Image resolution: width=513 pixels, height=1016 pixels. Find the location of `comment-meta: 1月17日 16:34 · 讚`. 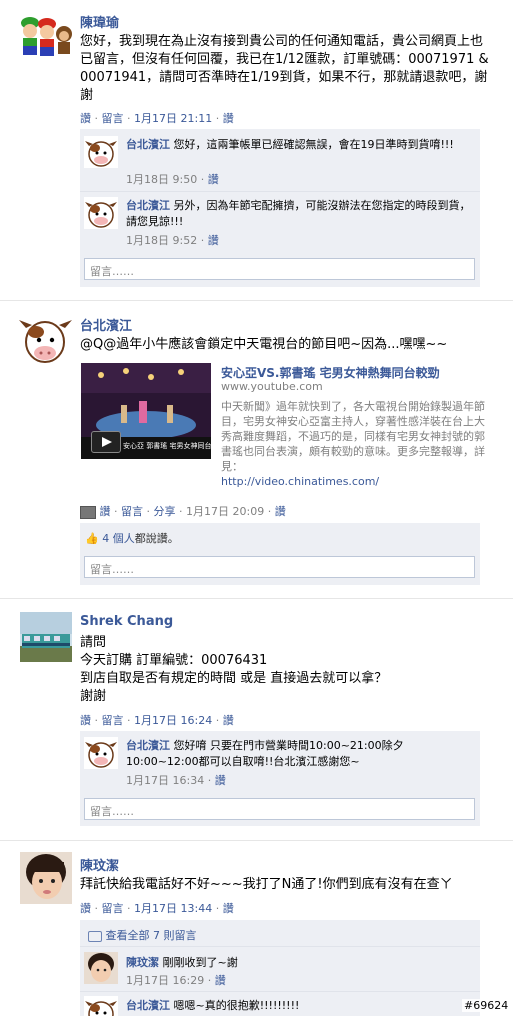

comment-meta: 1月17日 16:34 · 讚 is located at coordinates (176, 780).